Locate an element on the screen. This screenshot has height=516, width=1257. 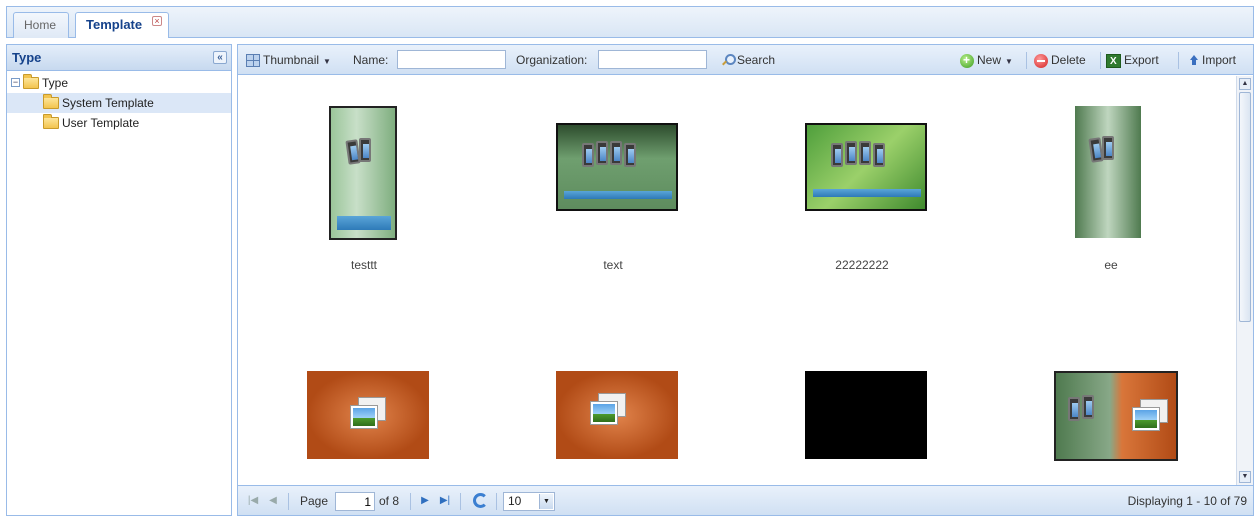
tab-home-label: Home is located at coordinates (40, 25).